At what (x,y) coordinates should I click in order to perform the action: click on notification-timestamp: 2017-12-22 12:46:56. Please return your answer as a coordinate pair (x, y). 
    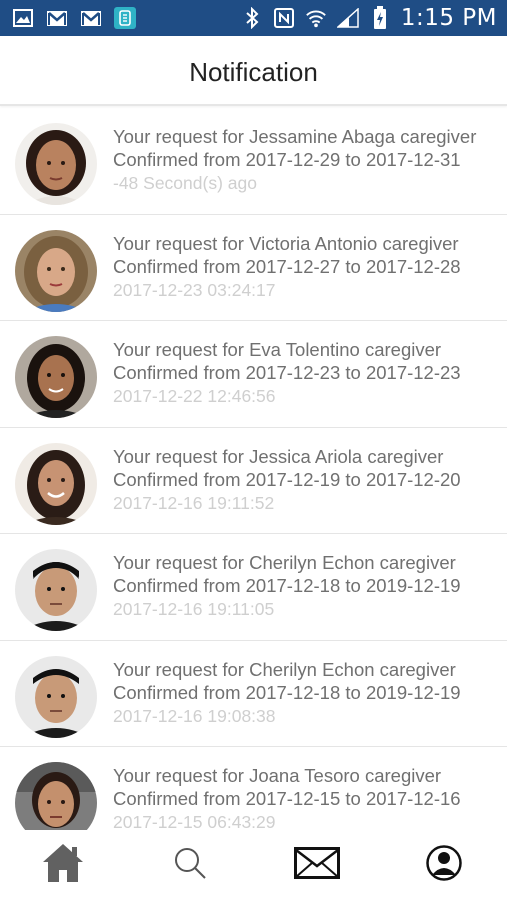
    Looking at the image, I should click on (194, 396).